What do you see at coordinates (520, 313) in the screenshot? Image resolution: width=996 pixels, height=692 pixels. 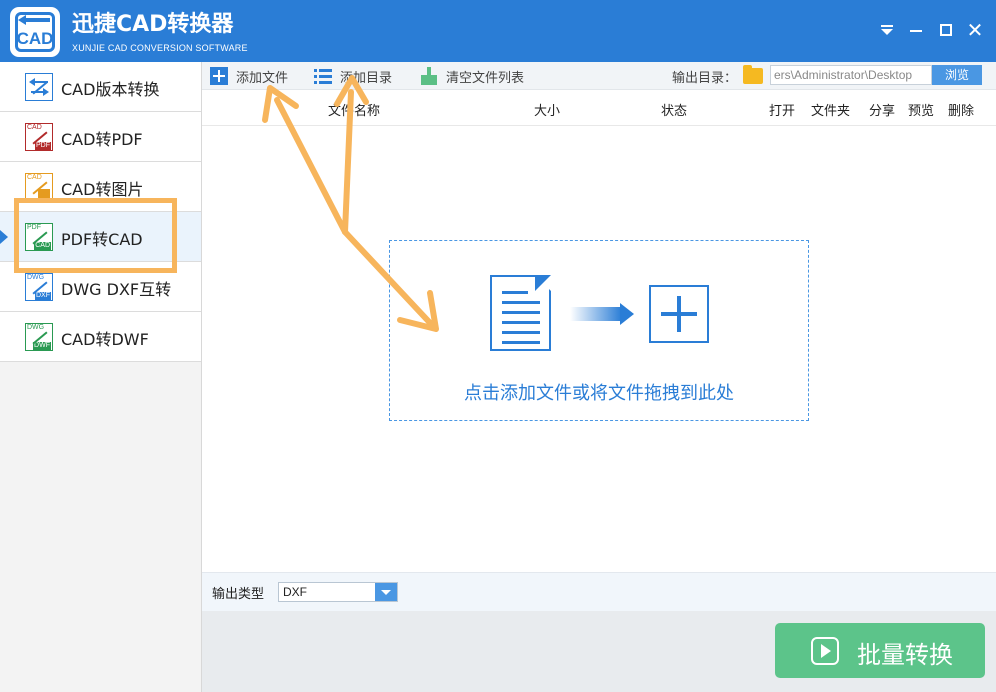 I see `document-icon` at bounding box center [520, 313].